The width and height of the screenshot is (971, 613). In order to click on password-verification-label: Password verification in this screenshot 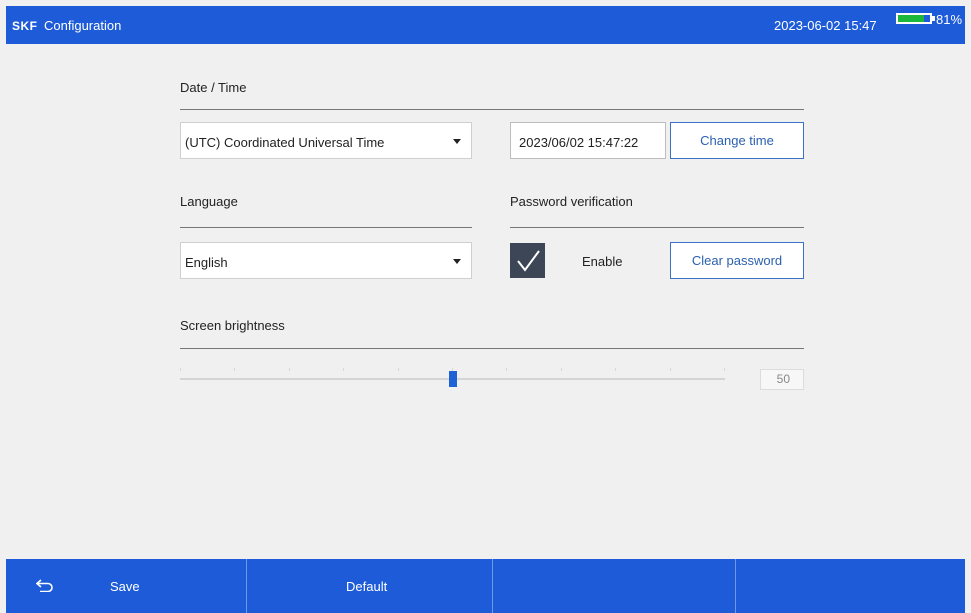, I will do `click(571, 201)`.